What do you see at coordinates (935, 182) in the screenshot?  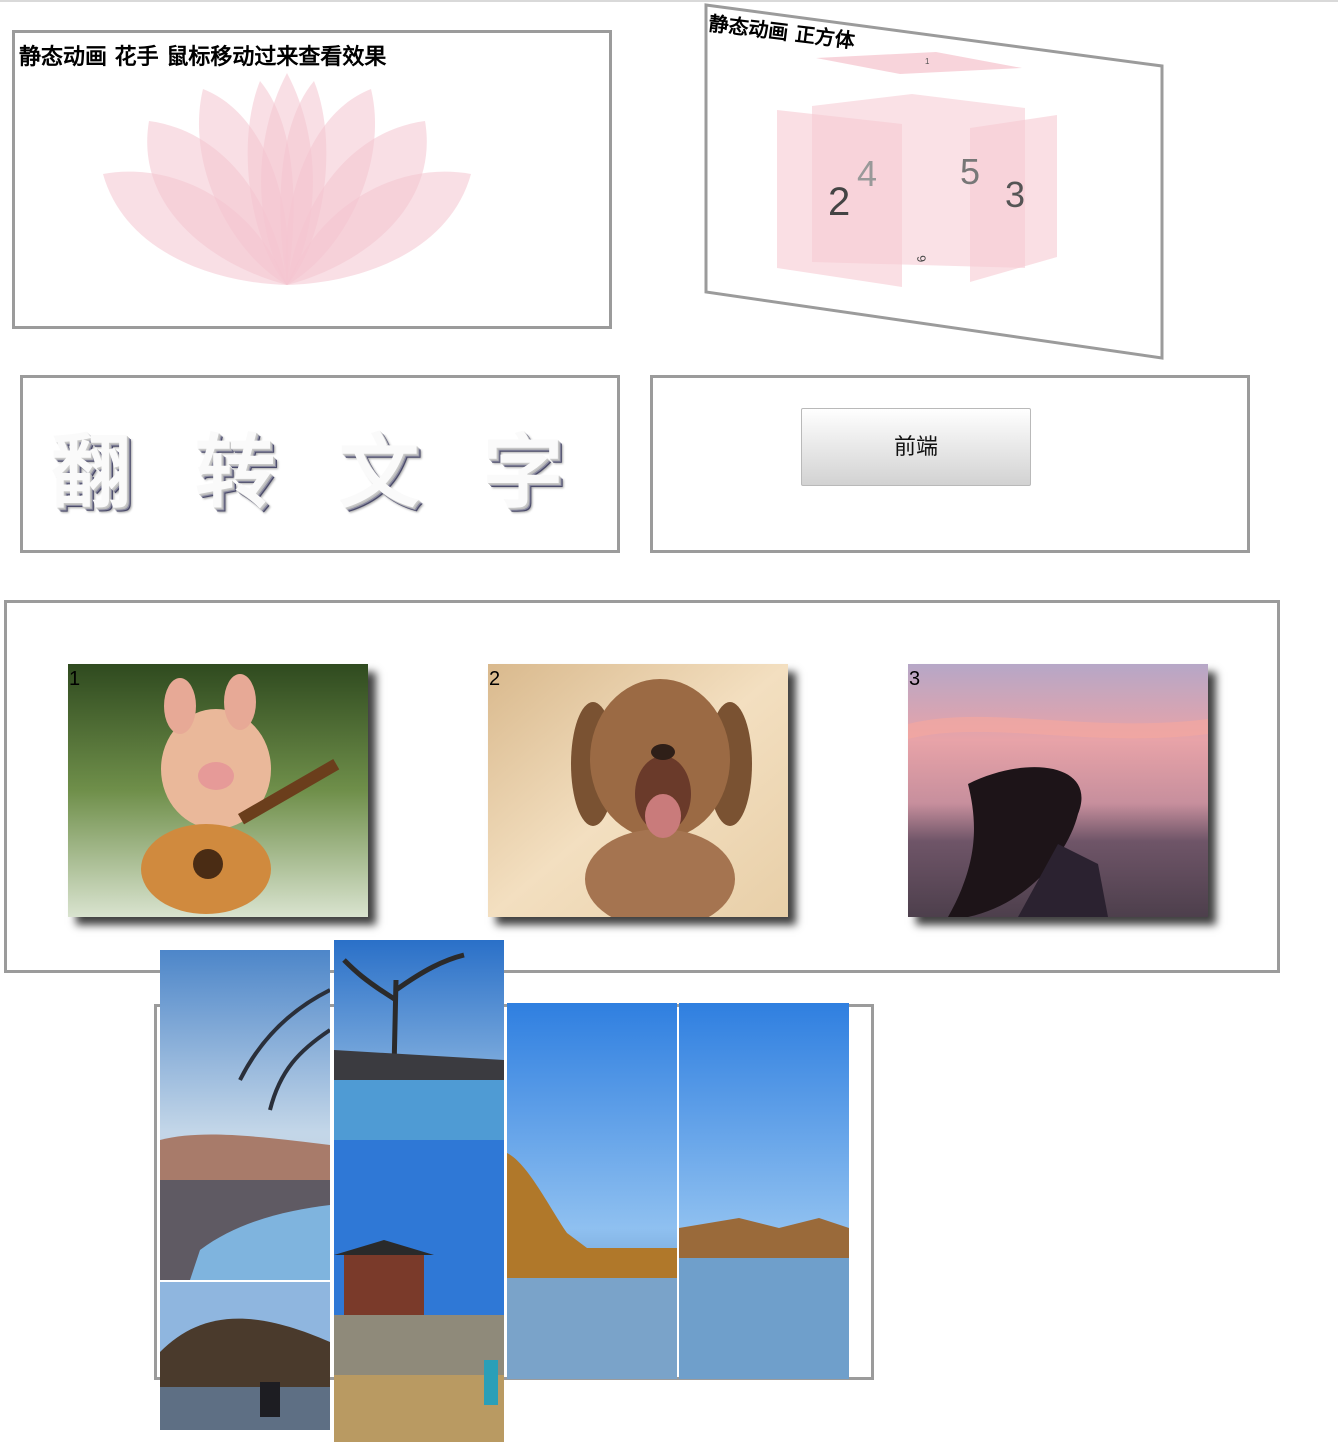 I see `cube-panel: 静态动画 正方体 1 2 3 4 5 6` at bounding box center [935, 182].